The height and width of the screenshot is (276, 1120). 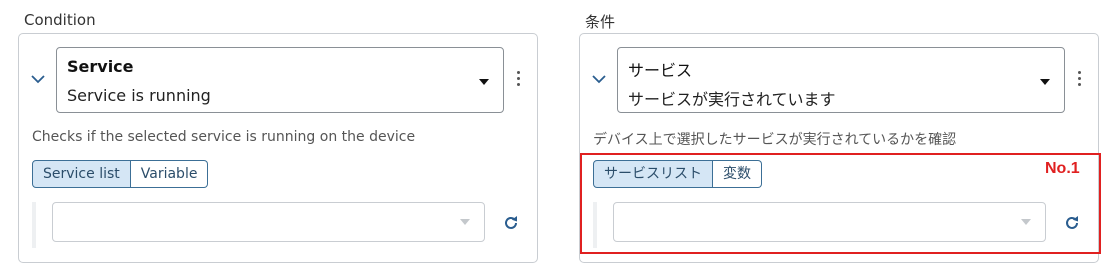 I want to click on section-label: Condition, so click(x=60, y=20).